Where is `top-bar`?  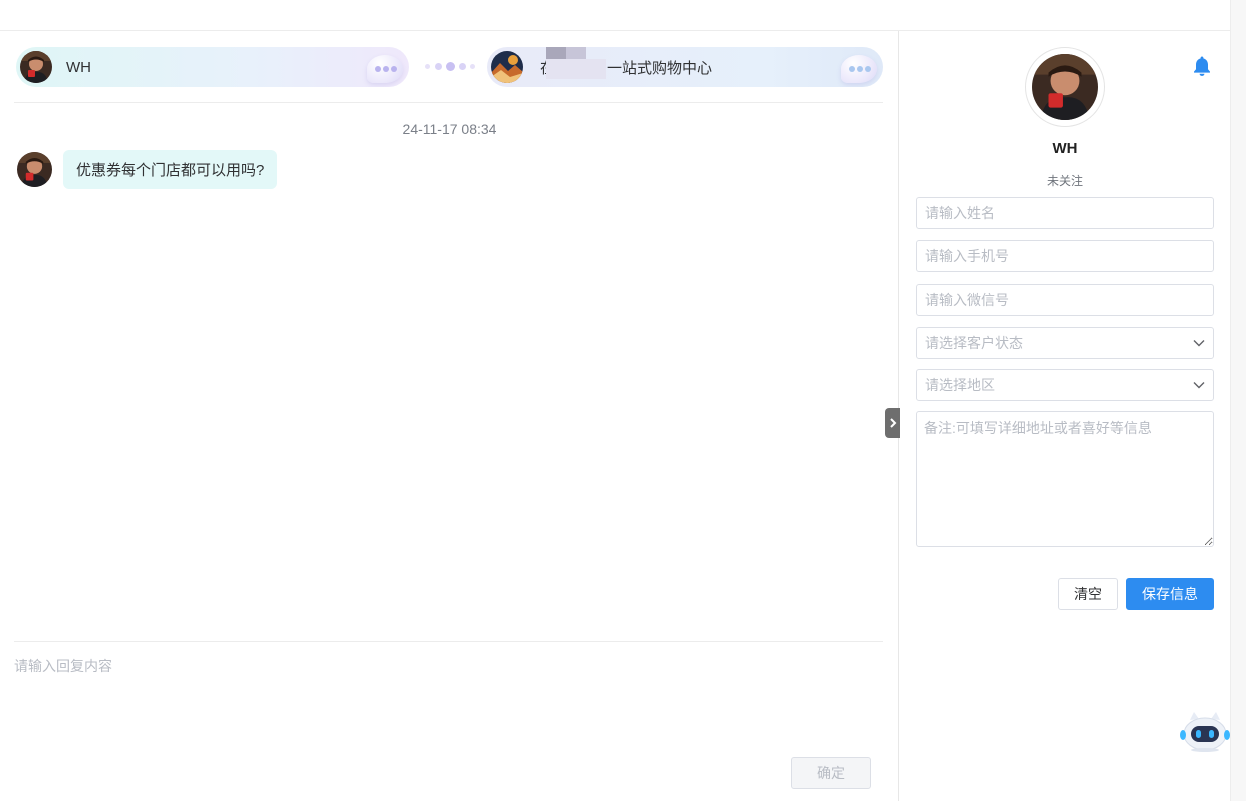 top-bar is located at coordinates (615, 15).